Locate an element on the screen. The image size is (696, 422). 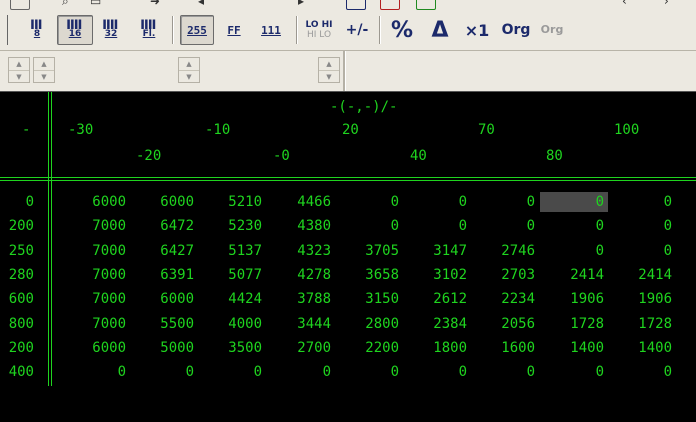
column-header: 70 is located at coordinates (486, 130).